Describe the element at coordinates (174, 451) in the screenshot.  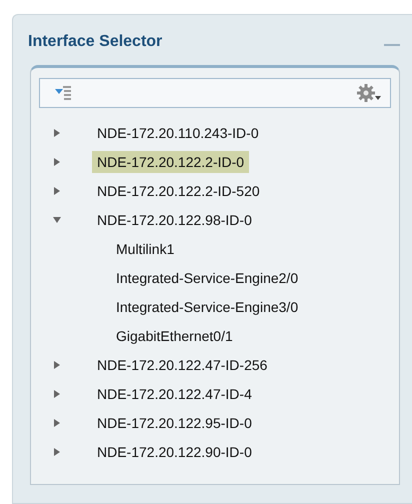
I see `tree-item: NDE-172.20.122.90-ID-0` at that location.